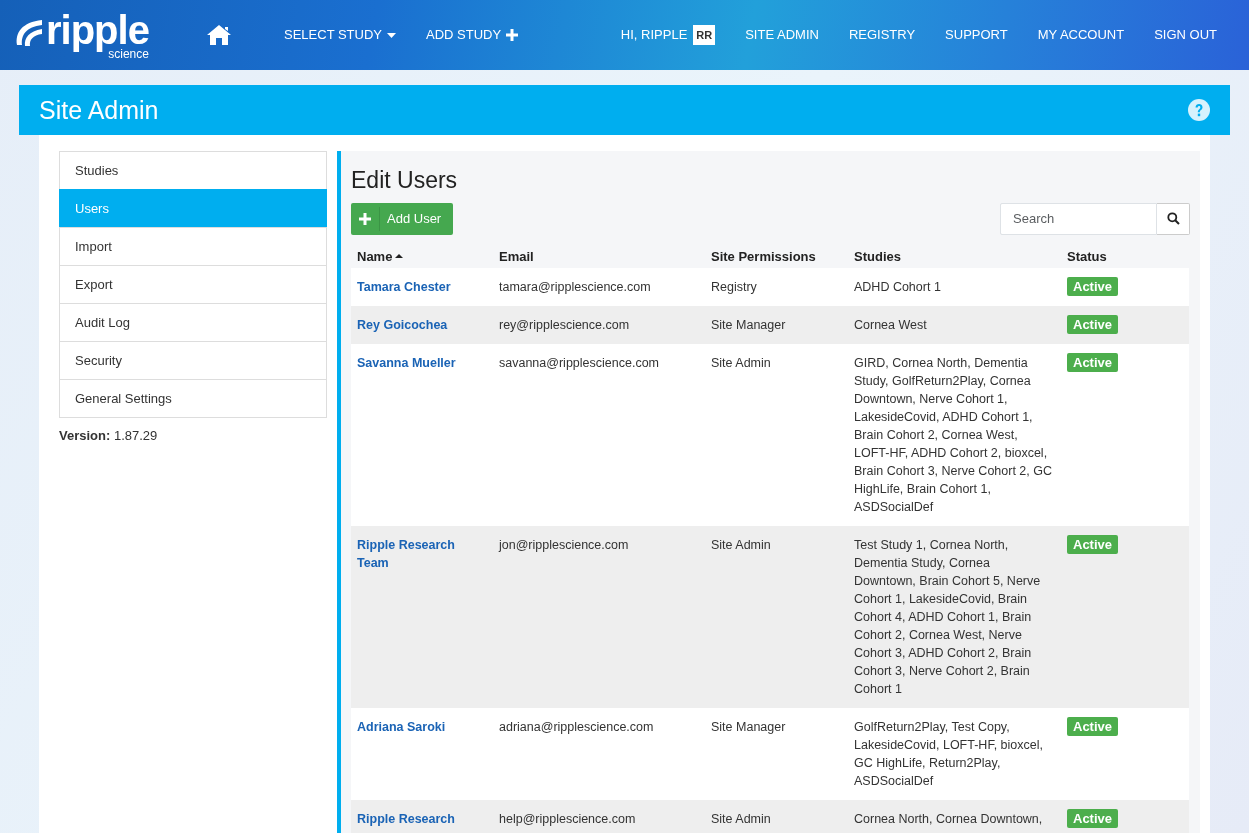 The width and height of the screenshot is (1249, 833). Describe the element at coordinates (564, 325) in the screenshot. I see `email-cell: rey@ripplescience.com` at that location.